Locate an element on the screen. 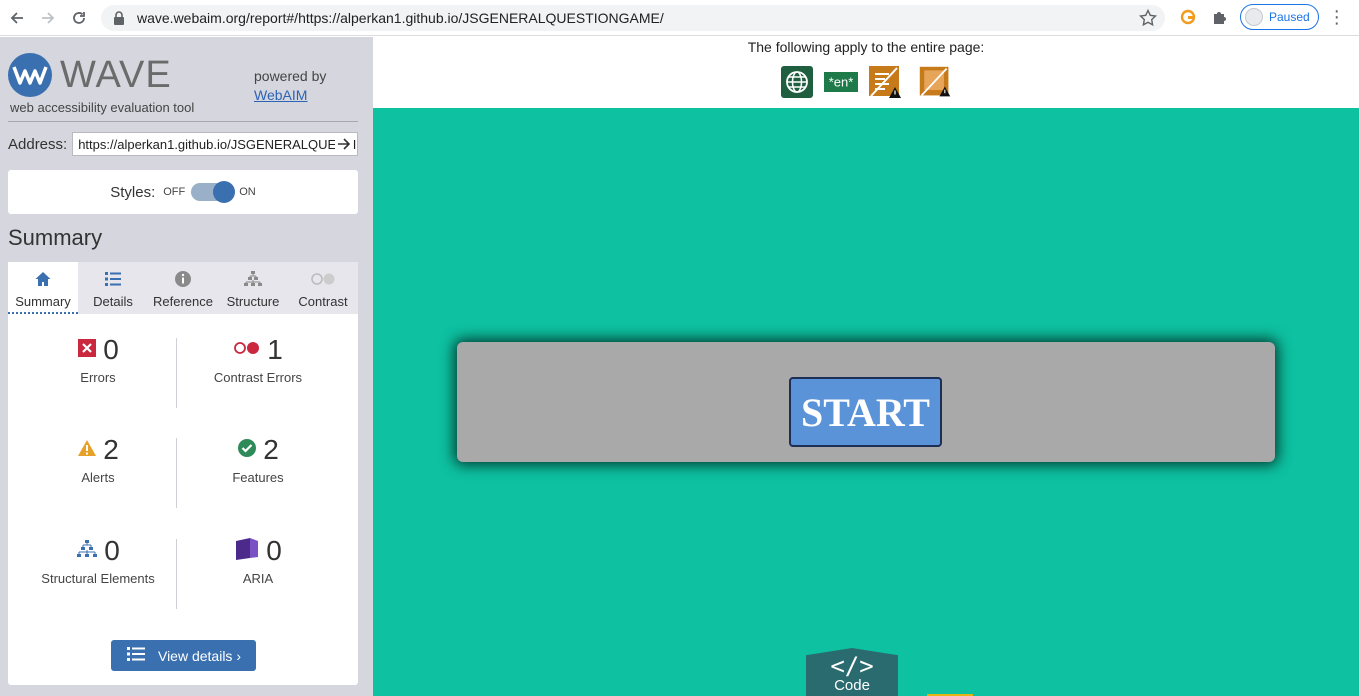 The width and height of the screenshot is (1359, 696). bookmark-star-icon is located at coordinates (1148, 19).